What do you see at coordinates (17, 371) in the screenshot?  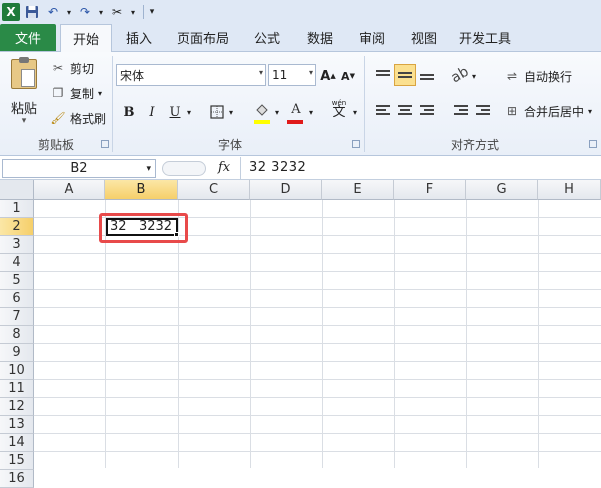 I see `row-header-10: 10` at bounding box center [17, 371].